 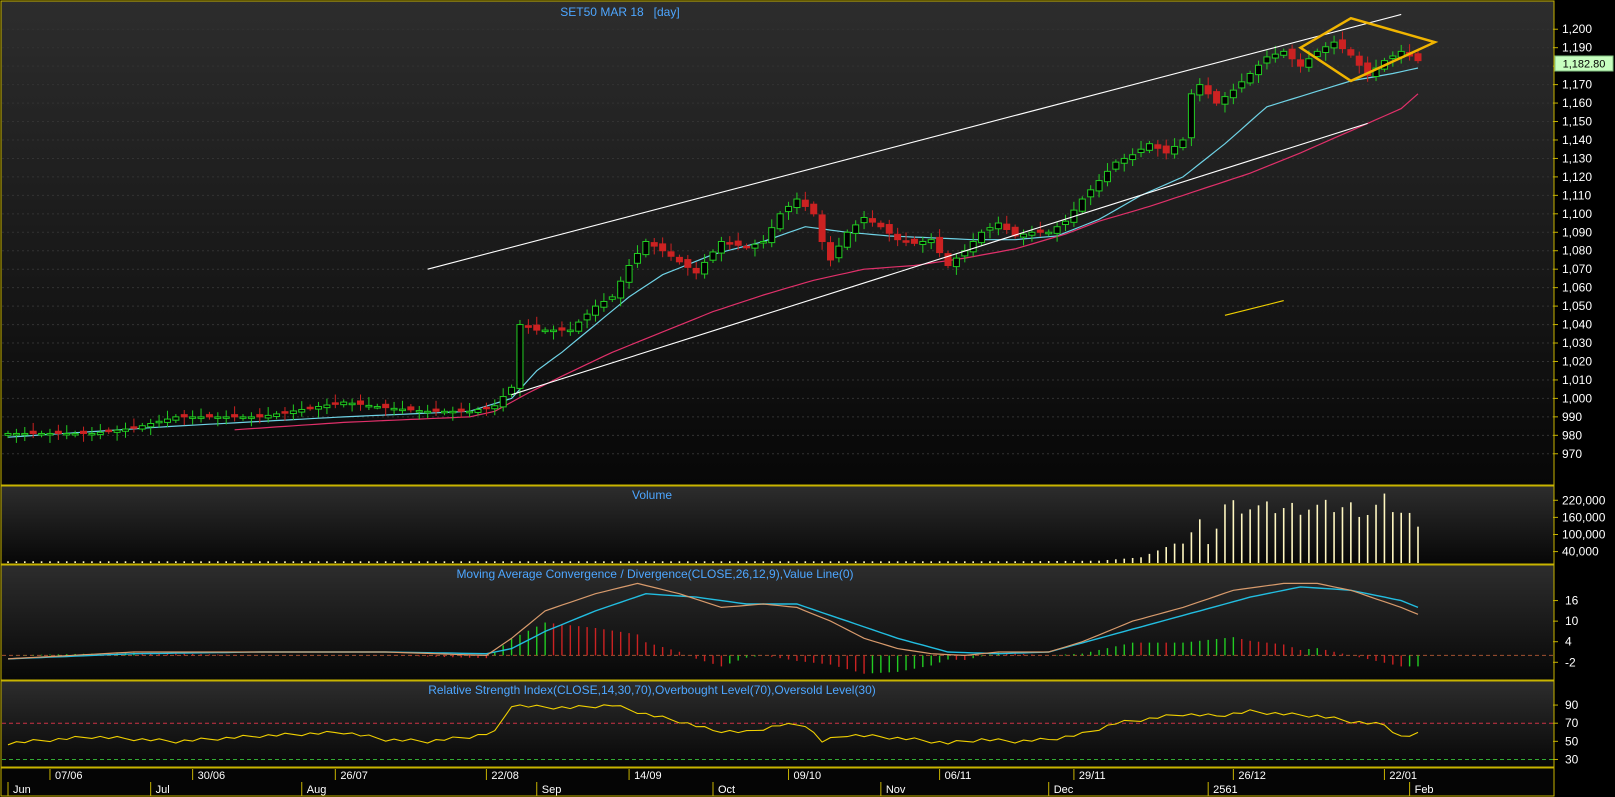 What do you see at coordinates (958, 776) in the screenshot?
I see `x-date-label: 06/11` at bounding box center [958, 776].